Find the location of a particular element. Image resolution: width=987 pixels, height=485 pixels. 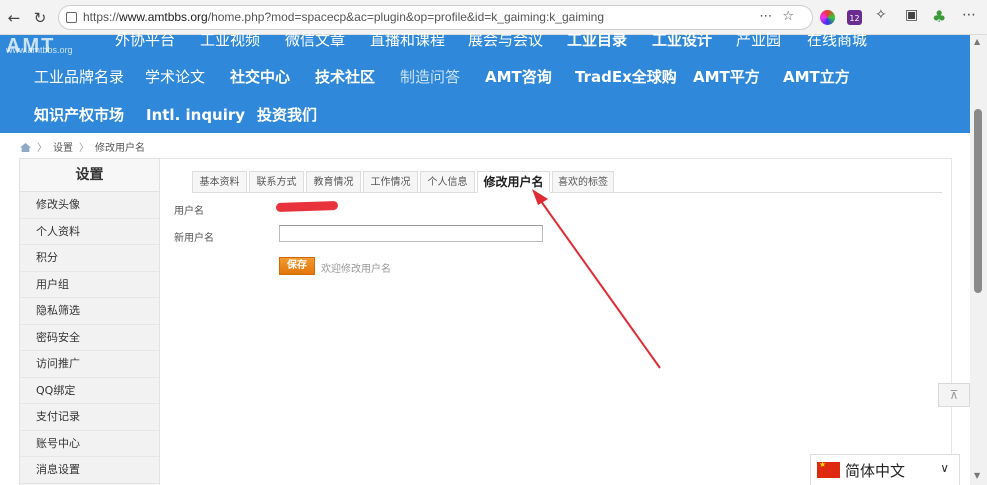

nav-item-amt-square: AMT平方 is located at coordinates (726, 77).